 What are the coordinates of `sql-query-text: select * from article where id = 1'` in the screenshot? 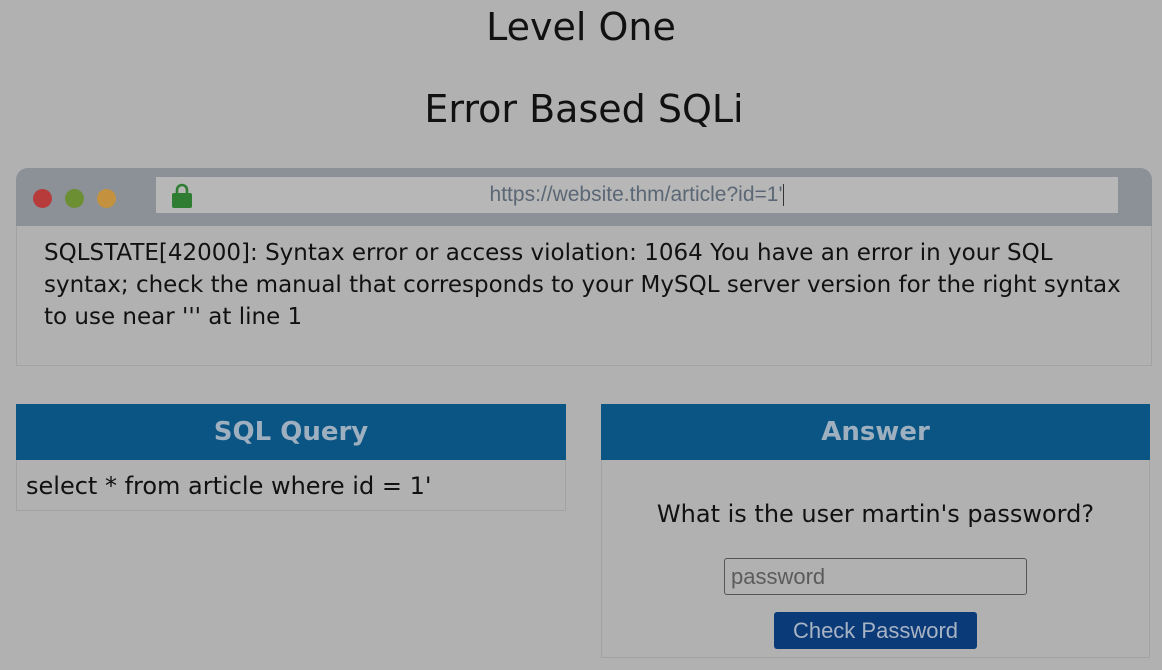 It's located at (229, 486).